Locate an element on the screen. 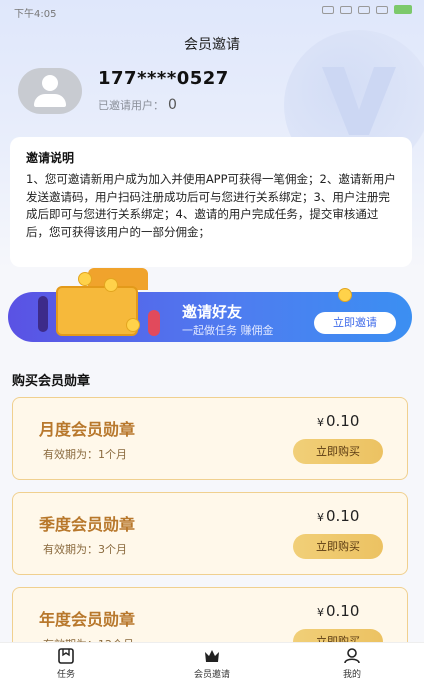  status-time: 下午4:05 is located at coordinates (35, 14).